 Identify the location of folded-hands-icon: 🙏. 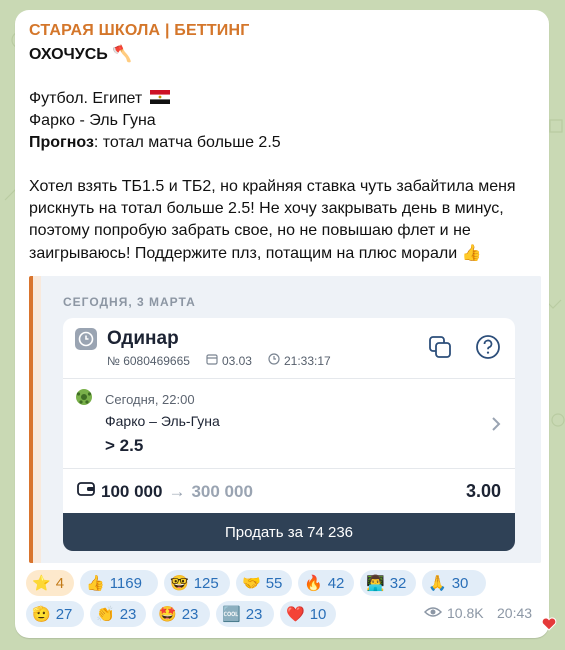
(437, 582).